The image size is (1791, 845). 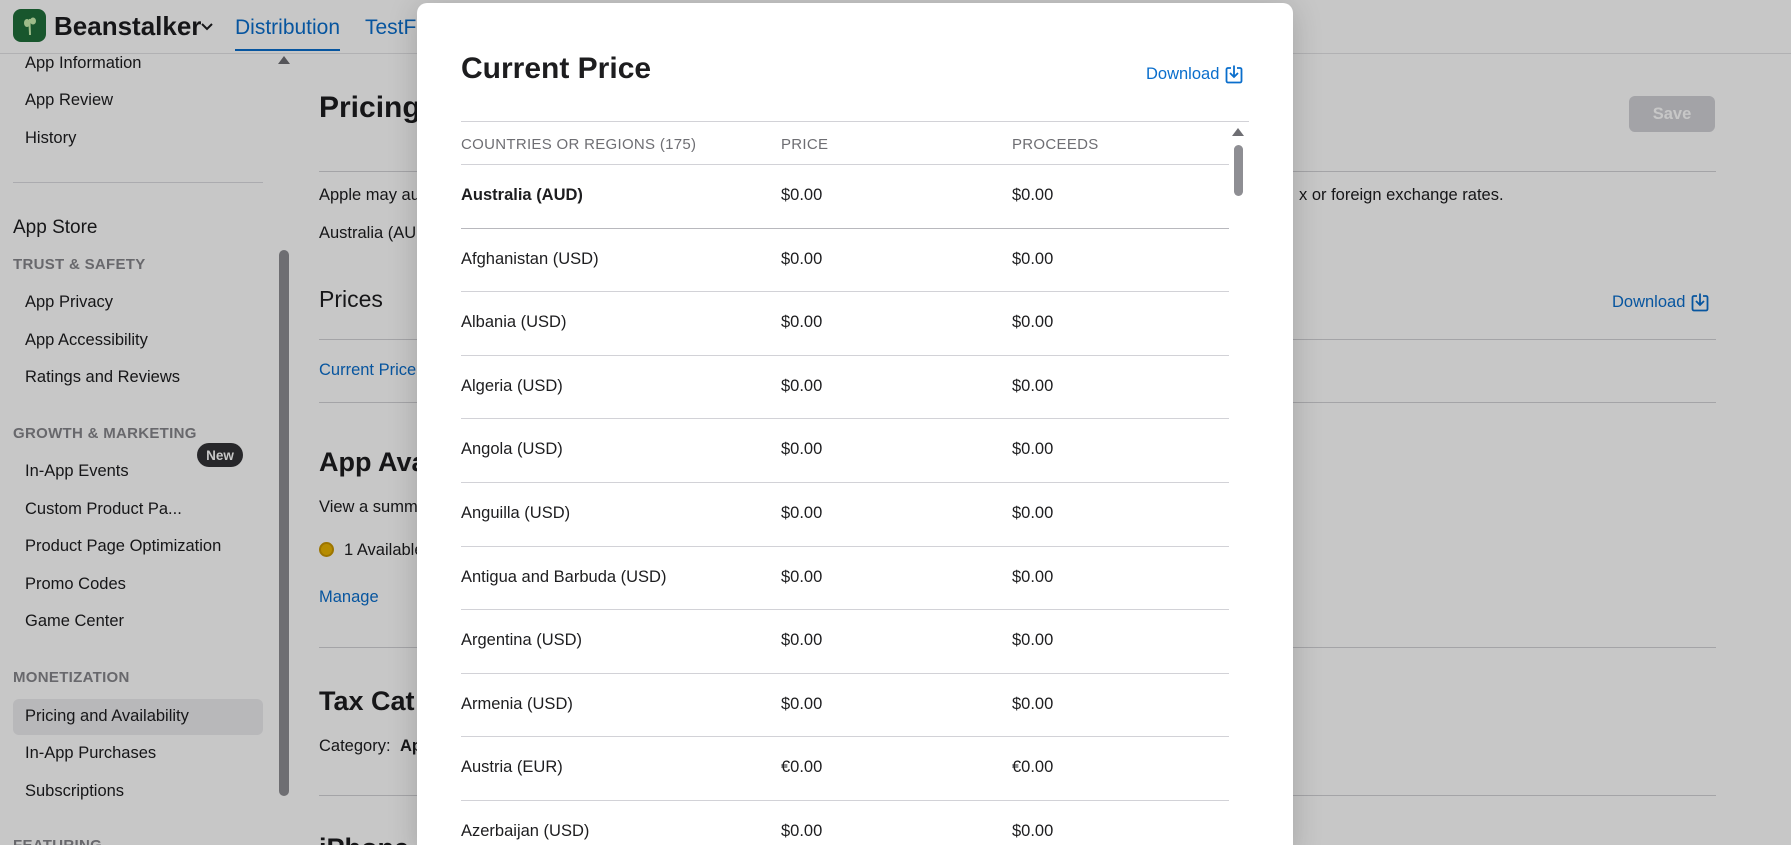 What do you see at coordinates (1033, 767) in the screenshot?
I see `proceeds-cell: €0.00` at bounding box center [1033, 767].